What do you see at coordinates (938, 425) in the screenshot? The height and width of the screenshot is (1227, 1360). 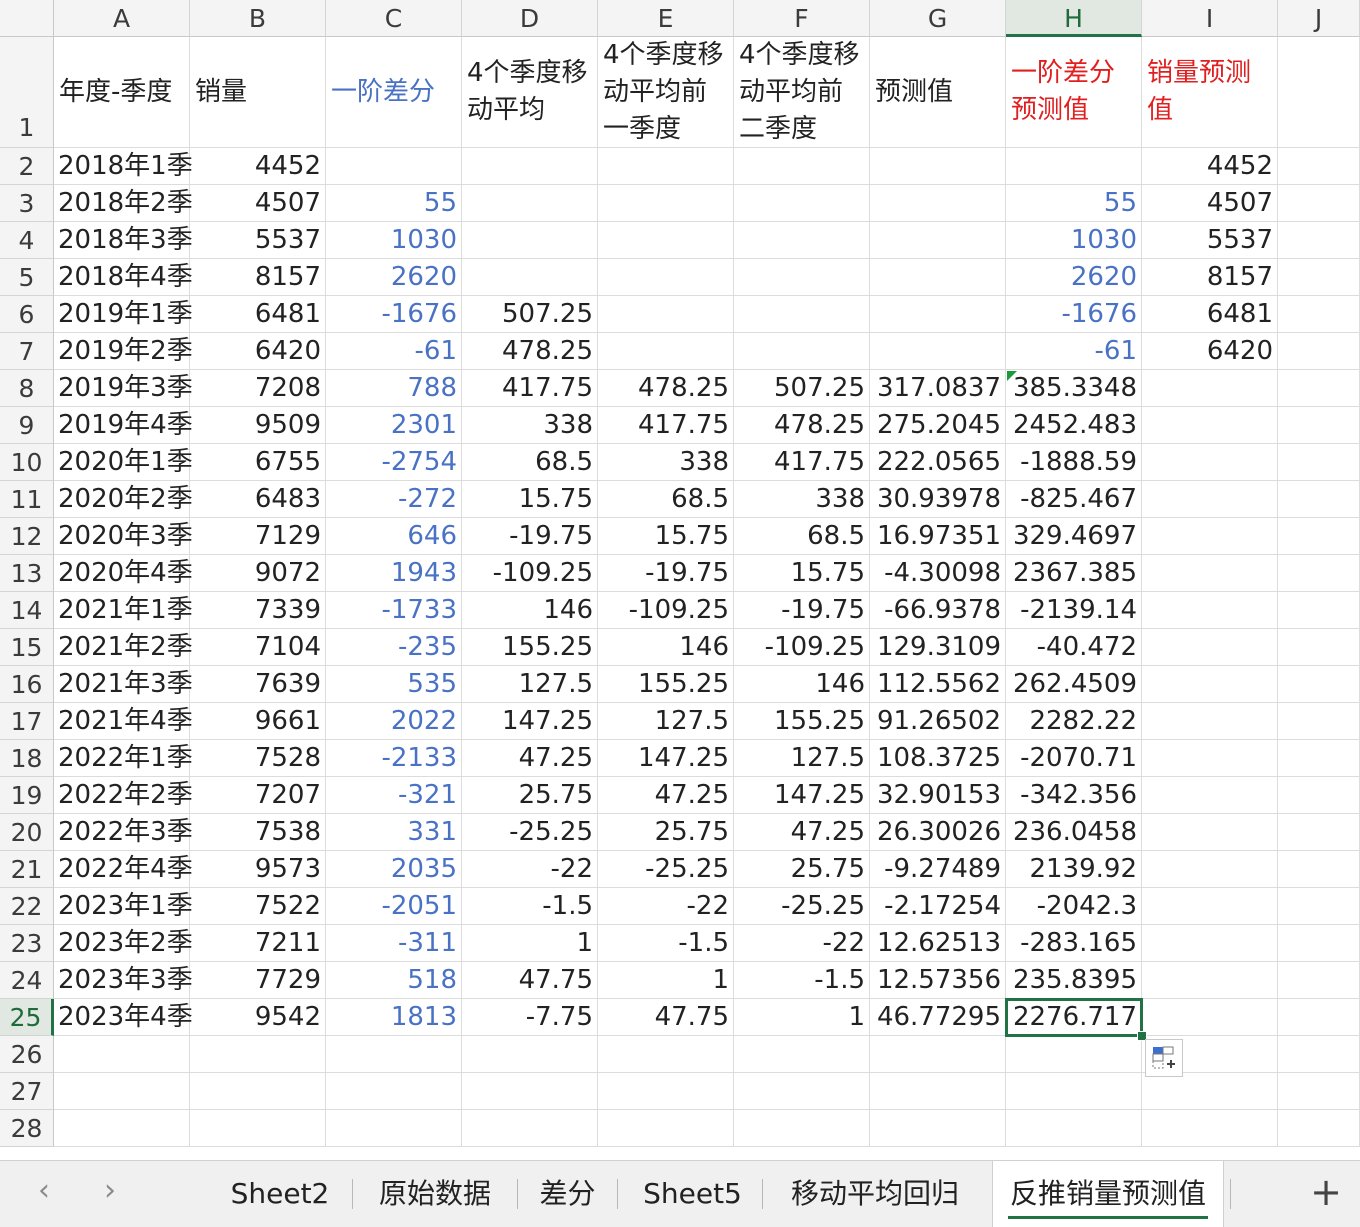 I see `cell-g9: 275.2045` at bounding box center [938, 425].